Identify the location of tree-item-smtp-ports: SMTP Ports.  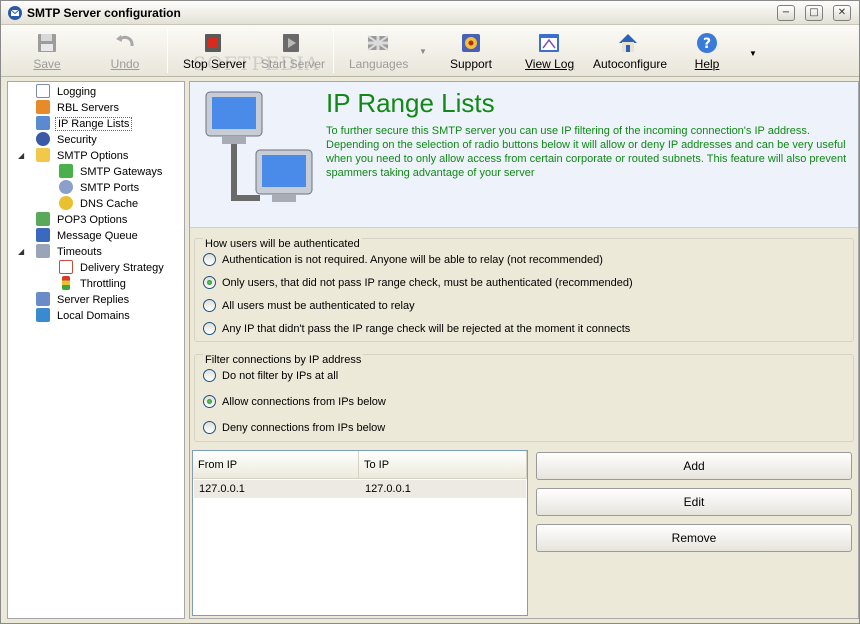
(100, 188).